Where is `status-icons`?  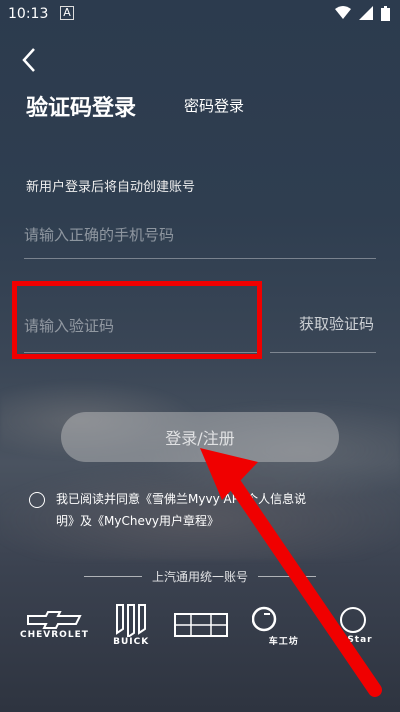 status-icons is located at coordinates (362, 13).